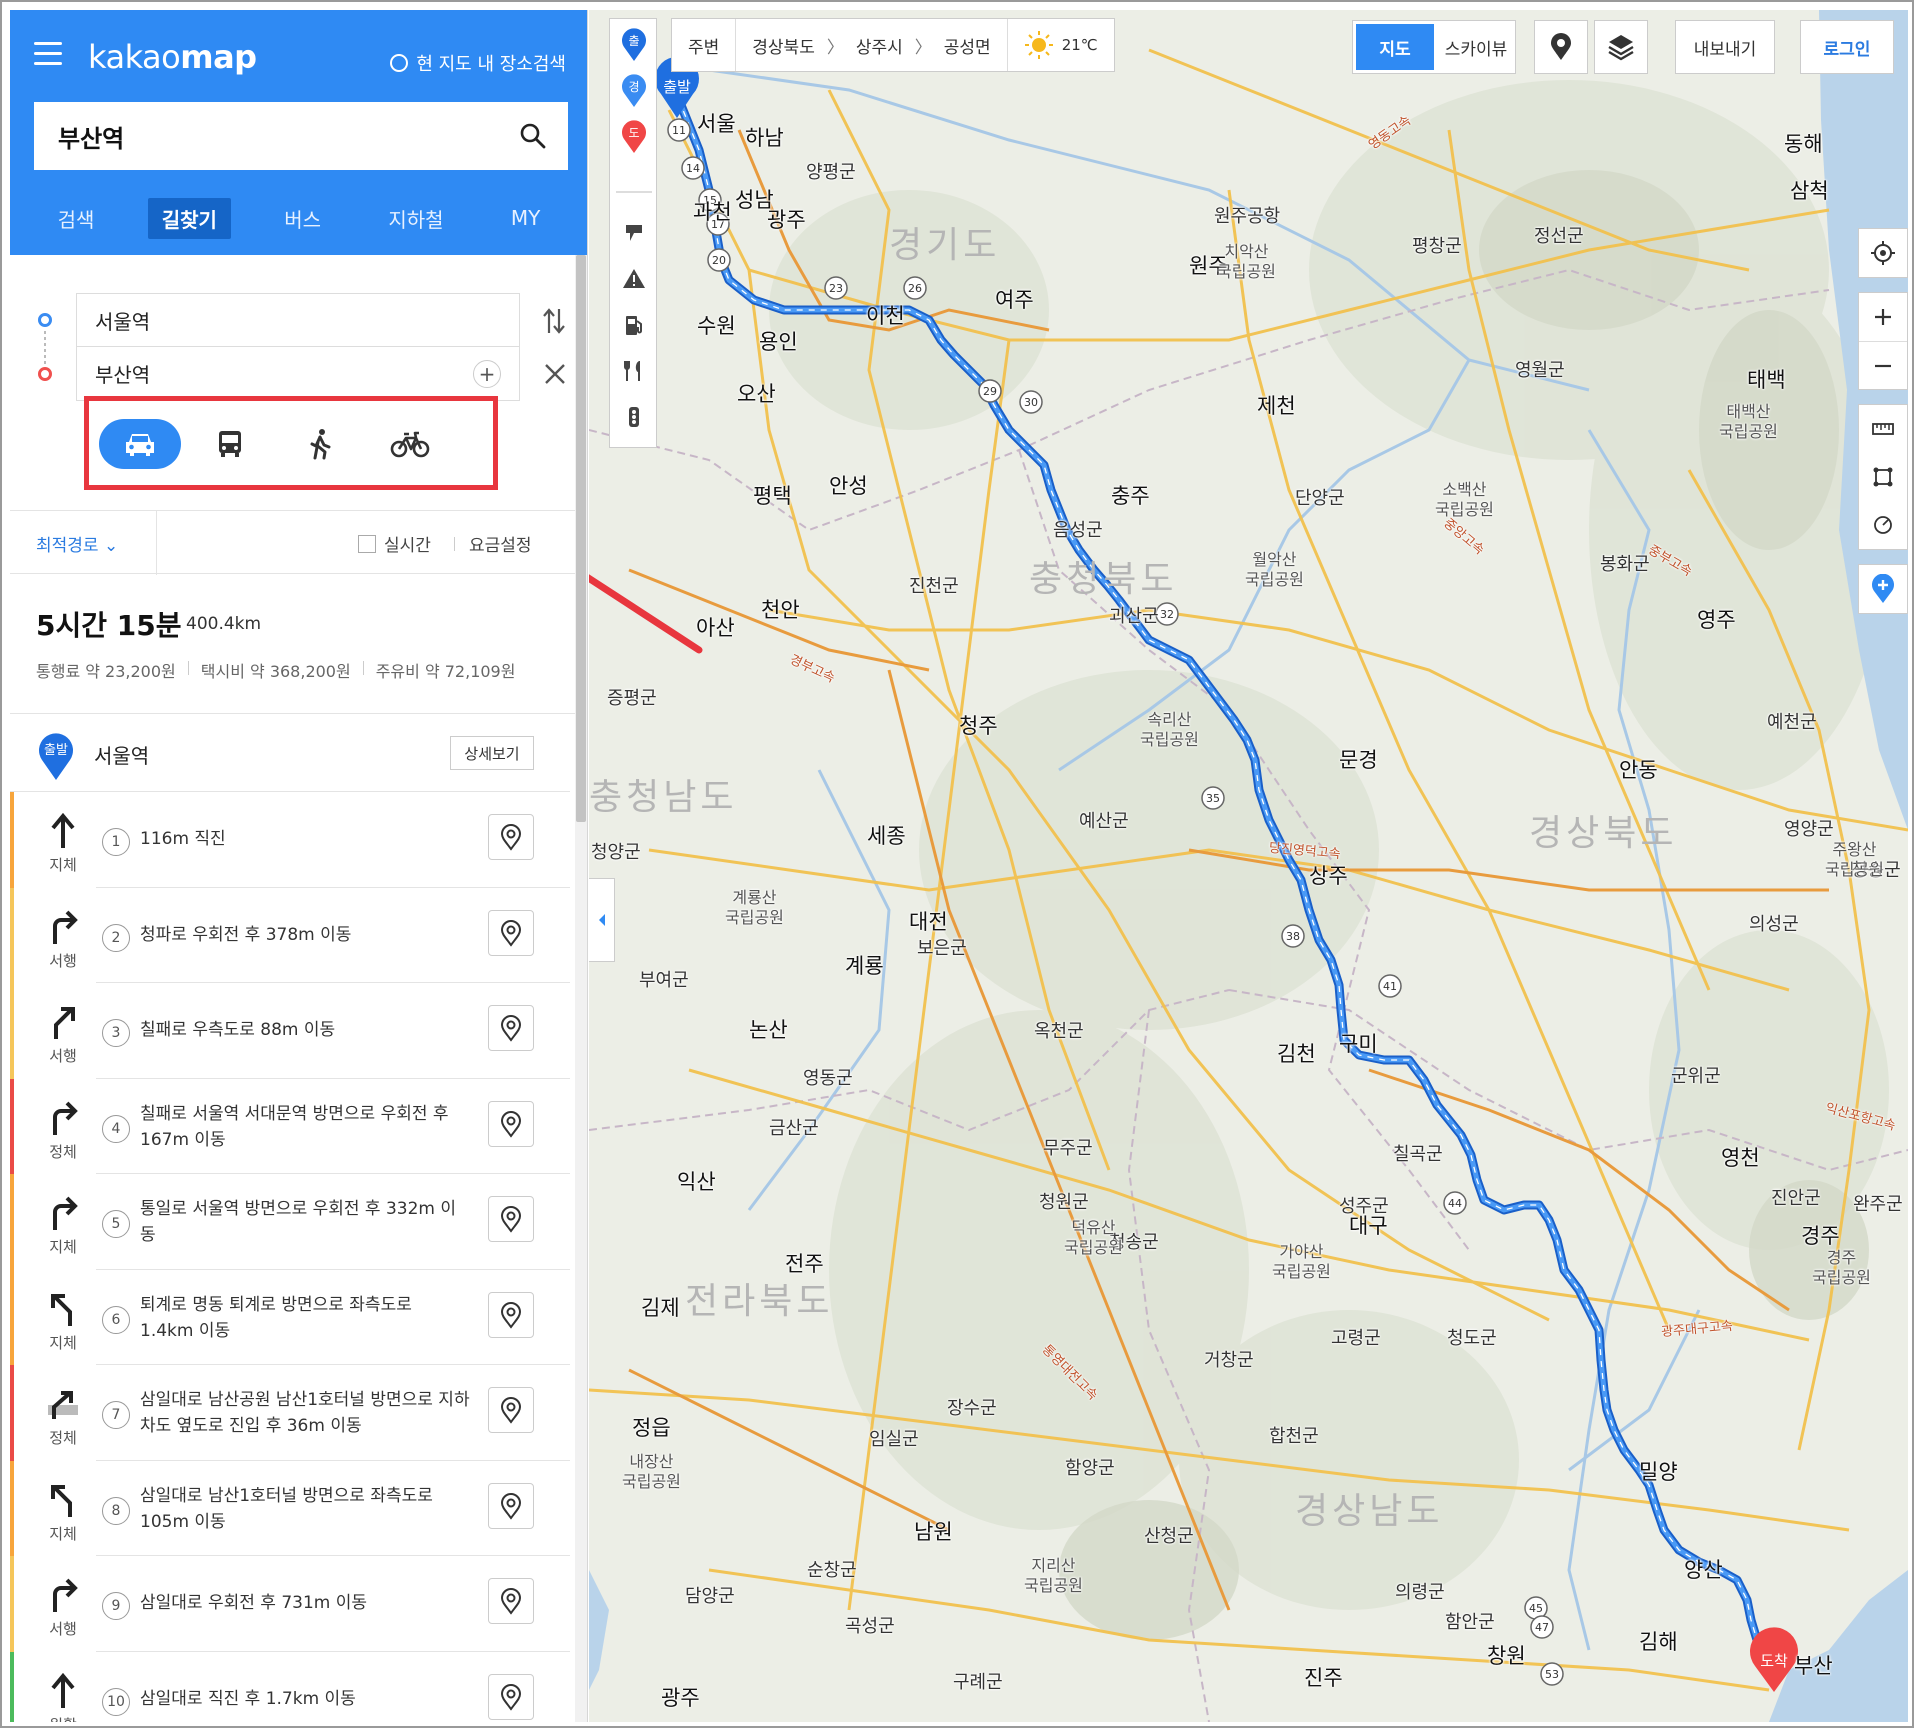 This screenshot has height=1728, width=1914. What do you see at coordinates (715, 627) in the screenshot?
I see `city-label: 아산` at bounding box center [715, 627].